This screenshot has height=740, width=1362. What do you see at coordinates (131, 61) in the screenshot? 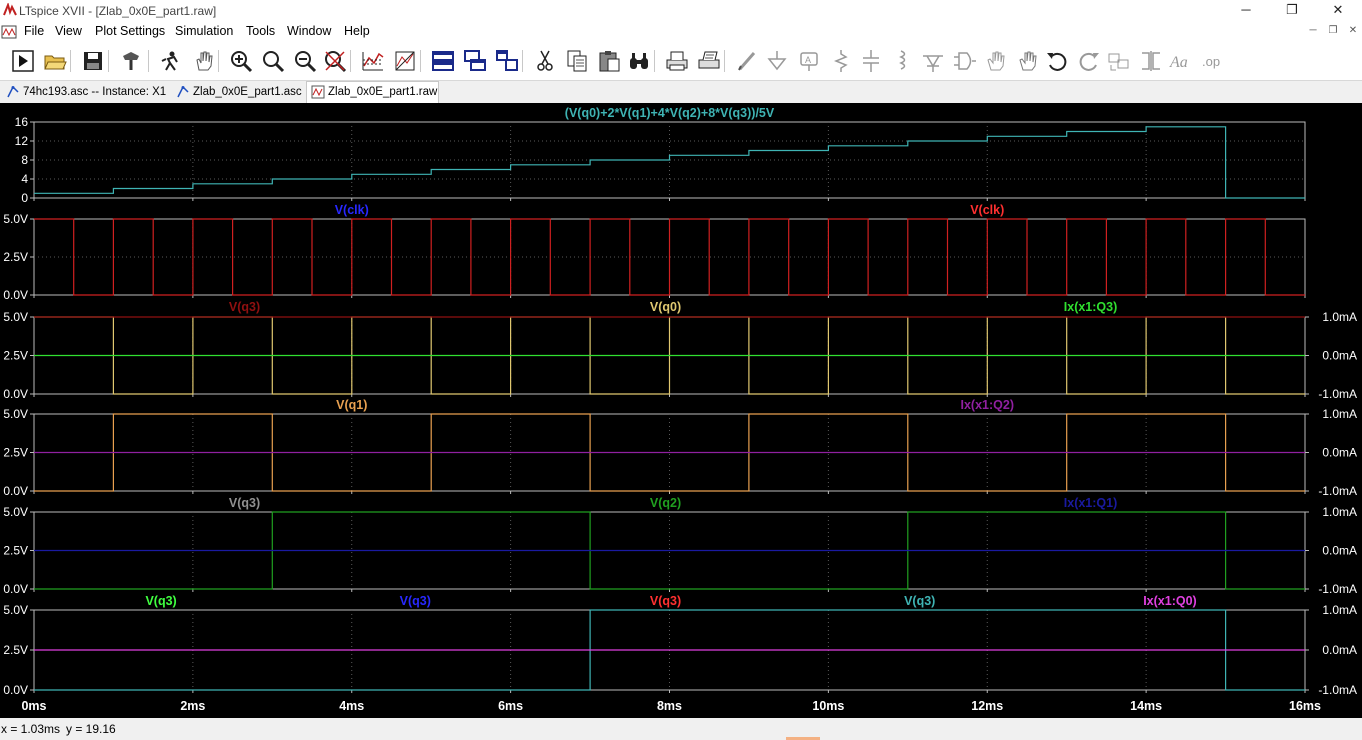
I see `control-panel-button` at bounding box center [131, 61].